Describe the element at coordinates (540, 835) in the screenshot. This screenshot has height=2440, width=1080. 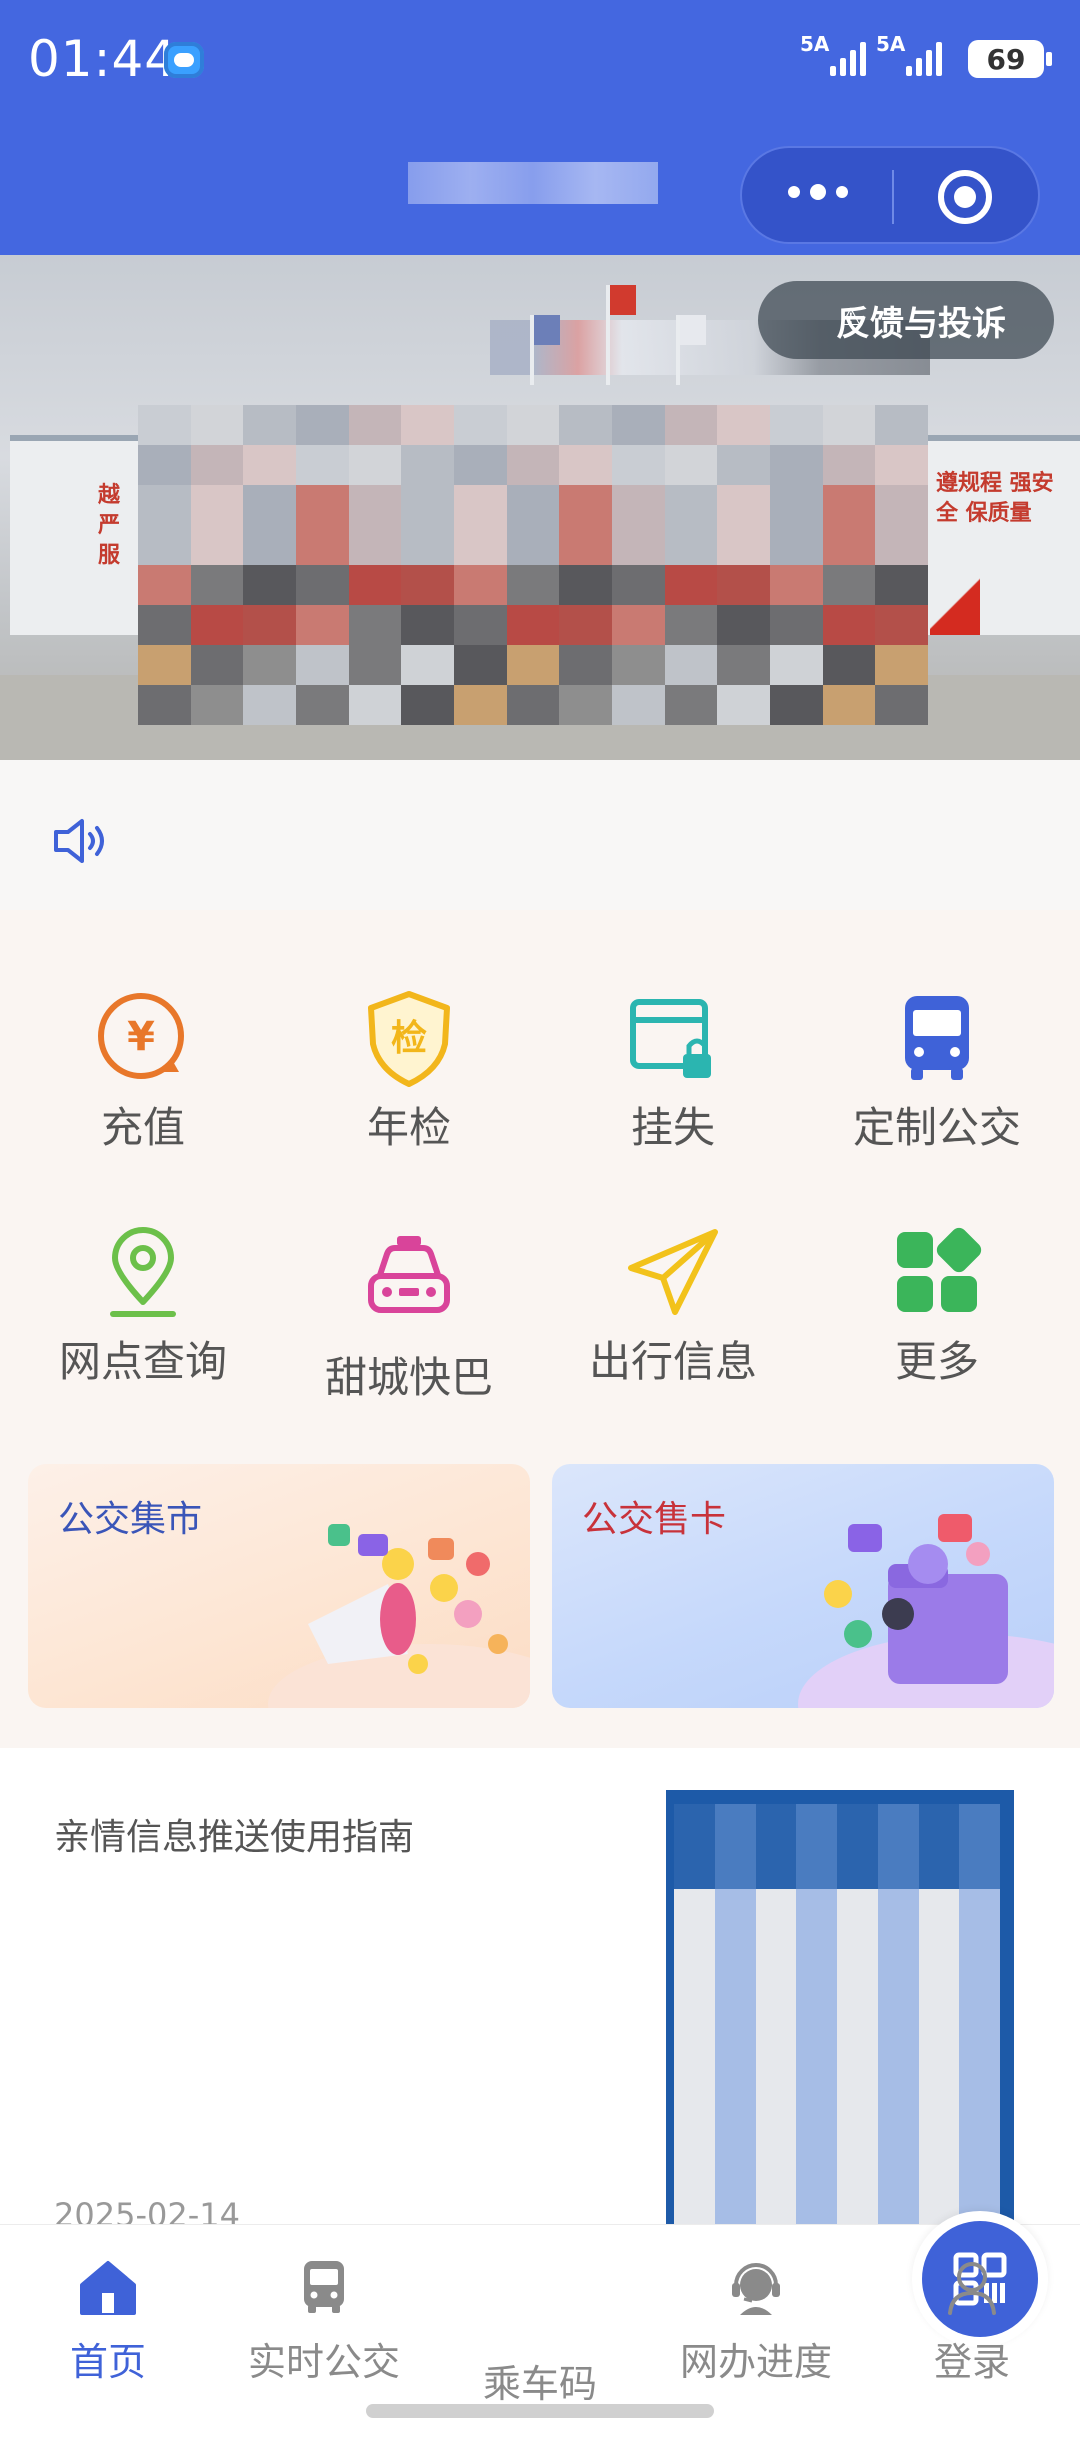
I see `notice-bar` at that location.